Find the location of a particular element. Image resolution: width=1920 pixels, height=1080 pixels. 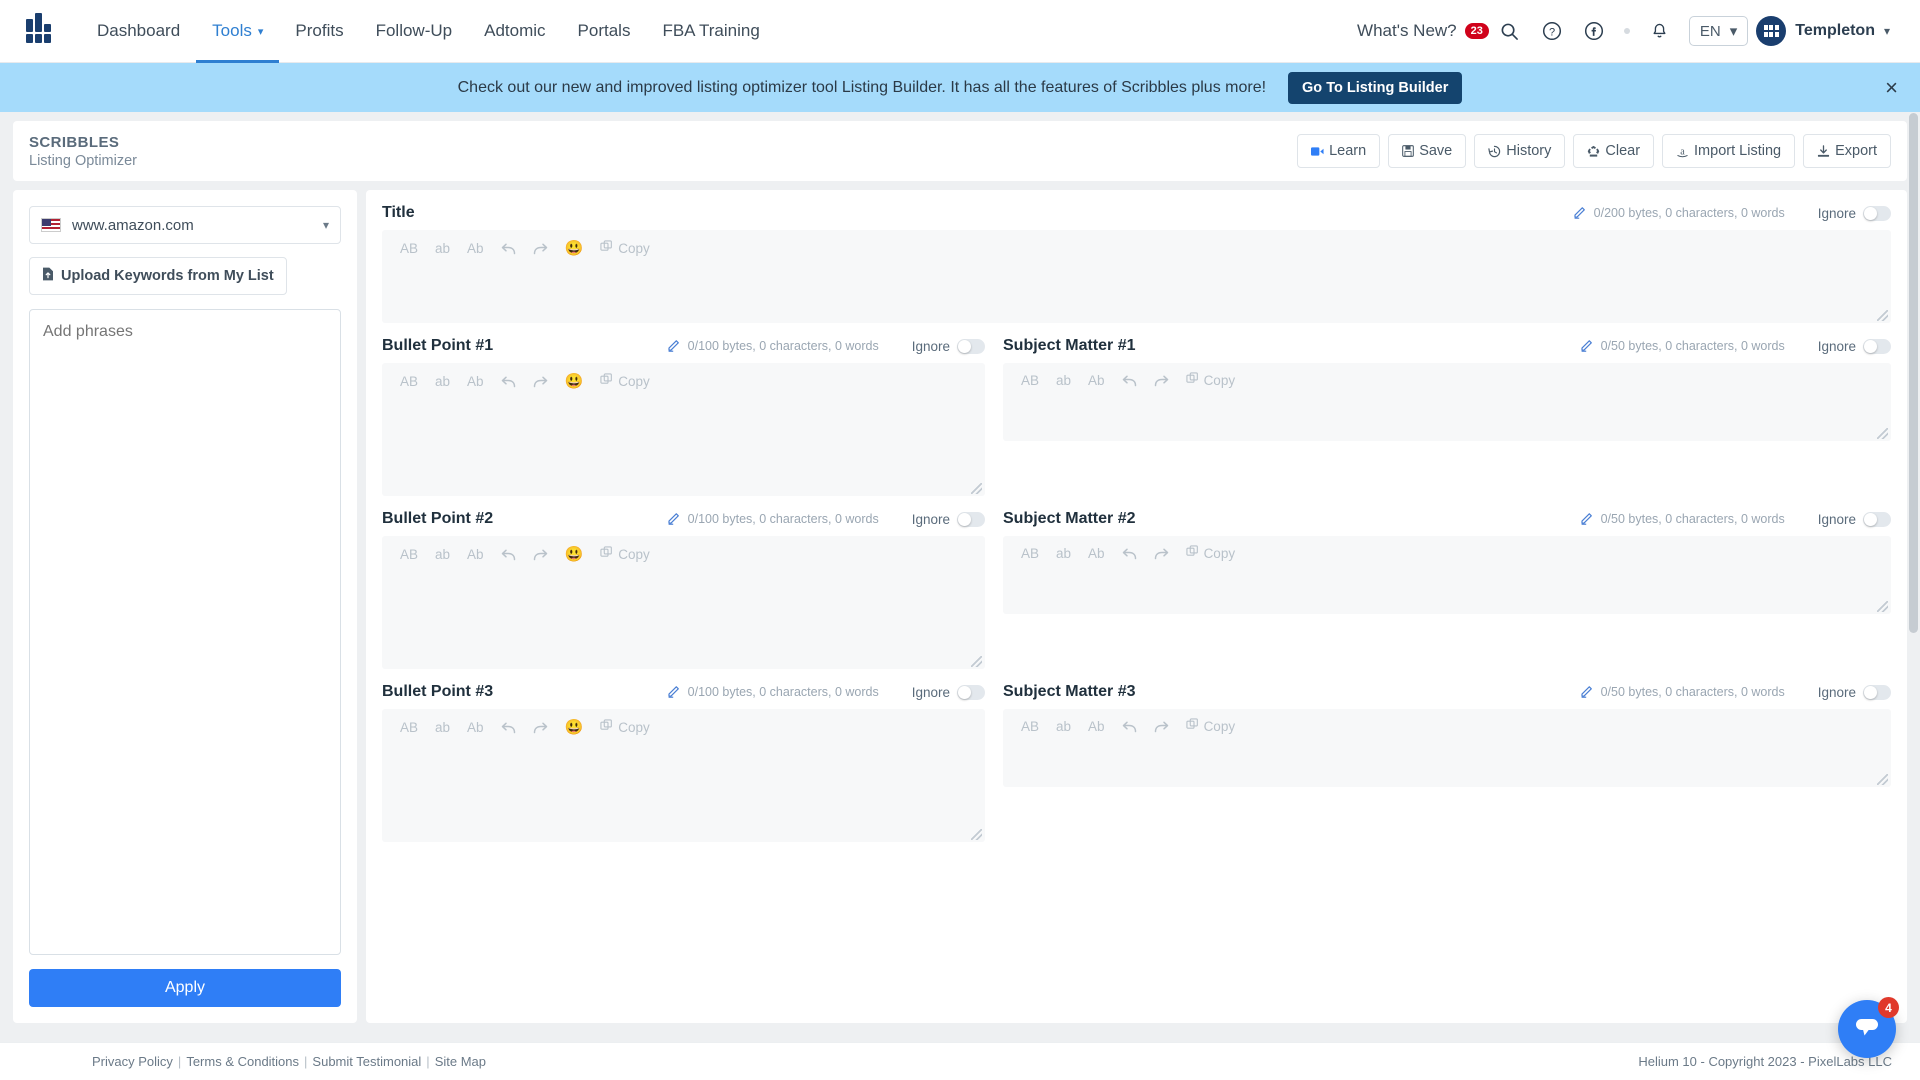

bullet-point-3-editor: AB ab Ab 😃 Copy is located at coordinates (683, 775).